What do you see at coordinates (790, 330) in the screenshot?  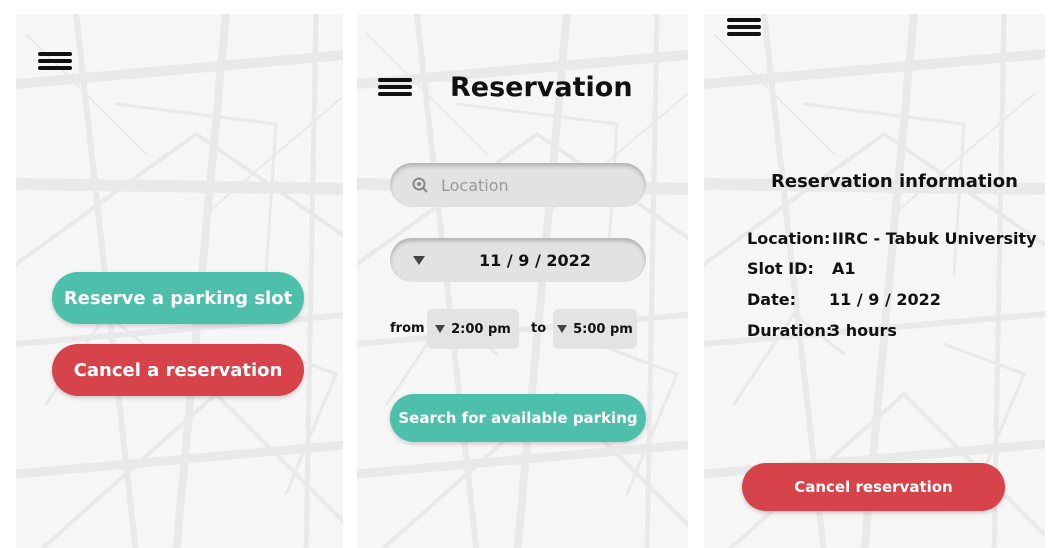 I see `info-key: Duration:` at bounding box center [790, 330].